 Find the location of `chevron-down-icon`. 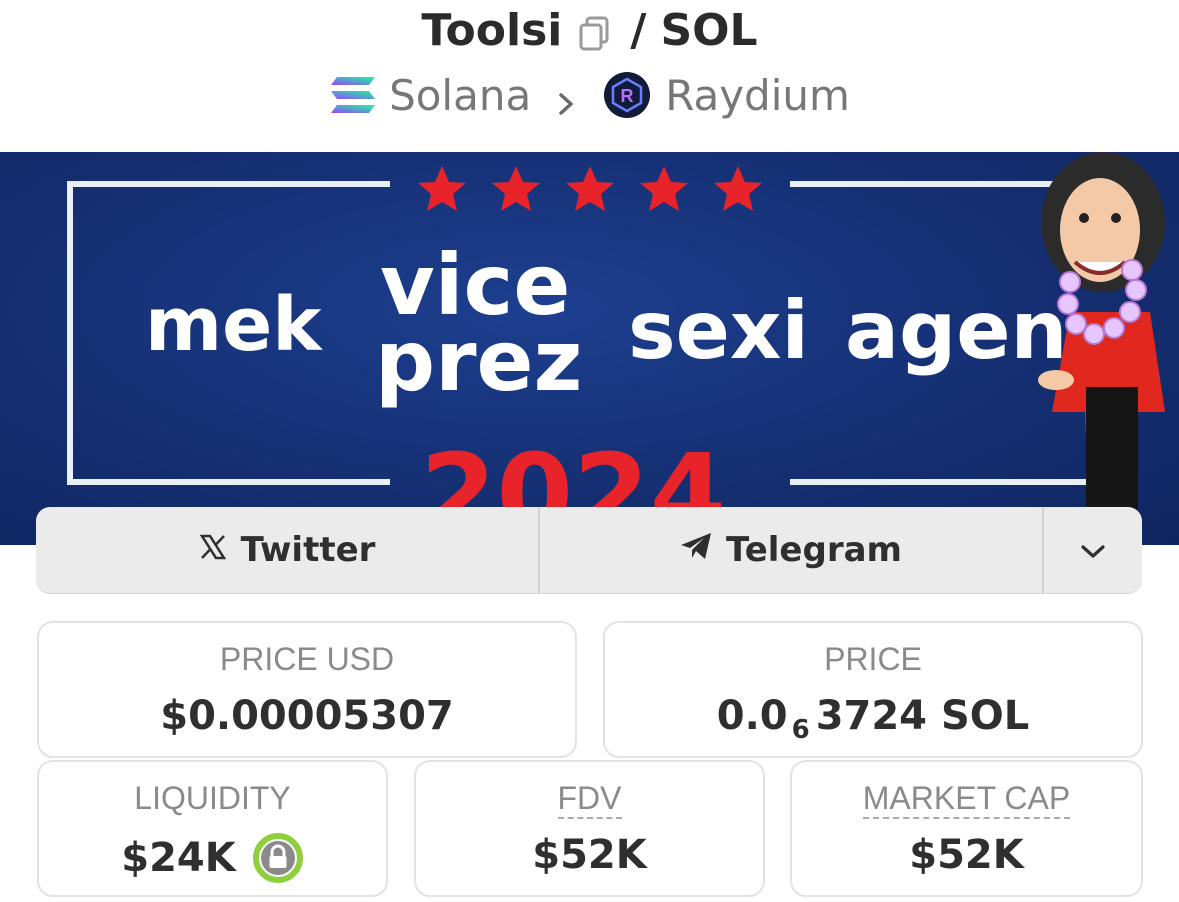

chevron-down-icon is located at coordinates (1093, 550).